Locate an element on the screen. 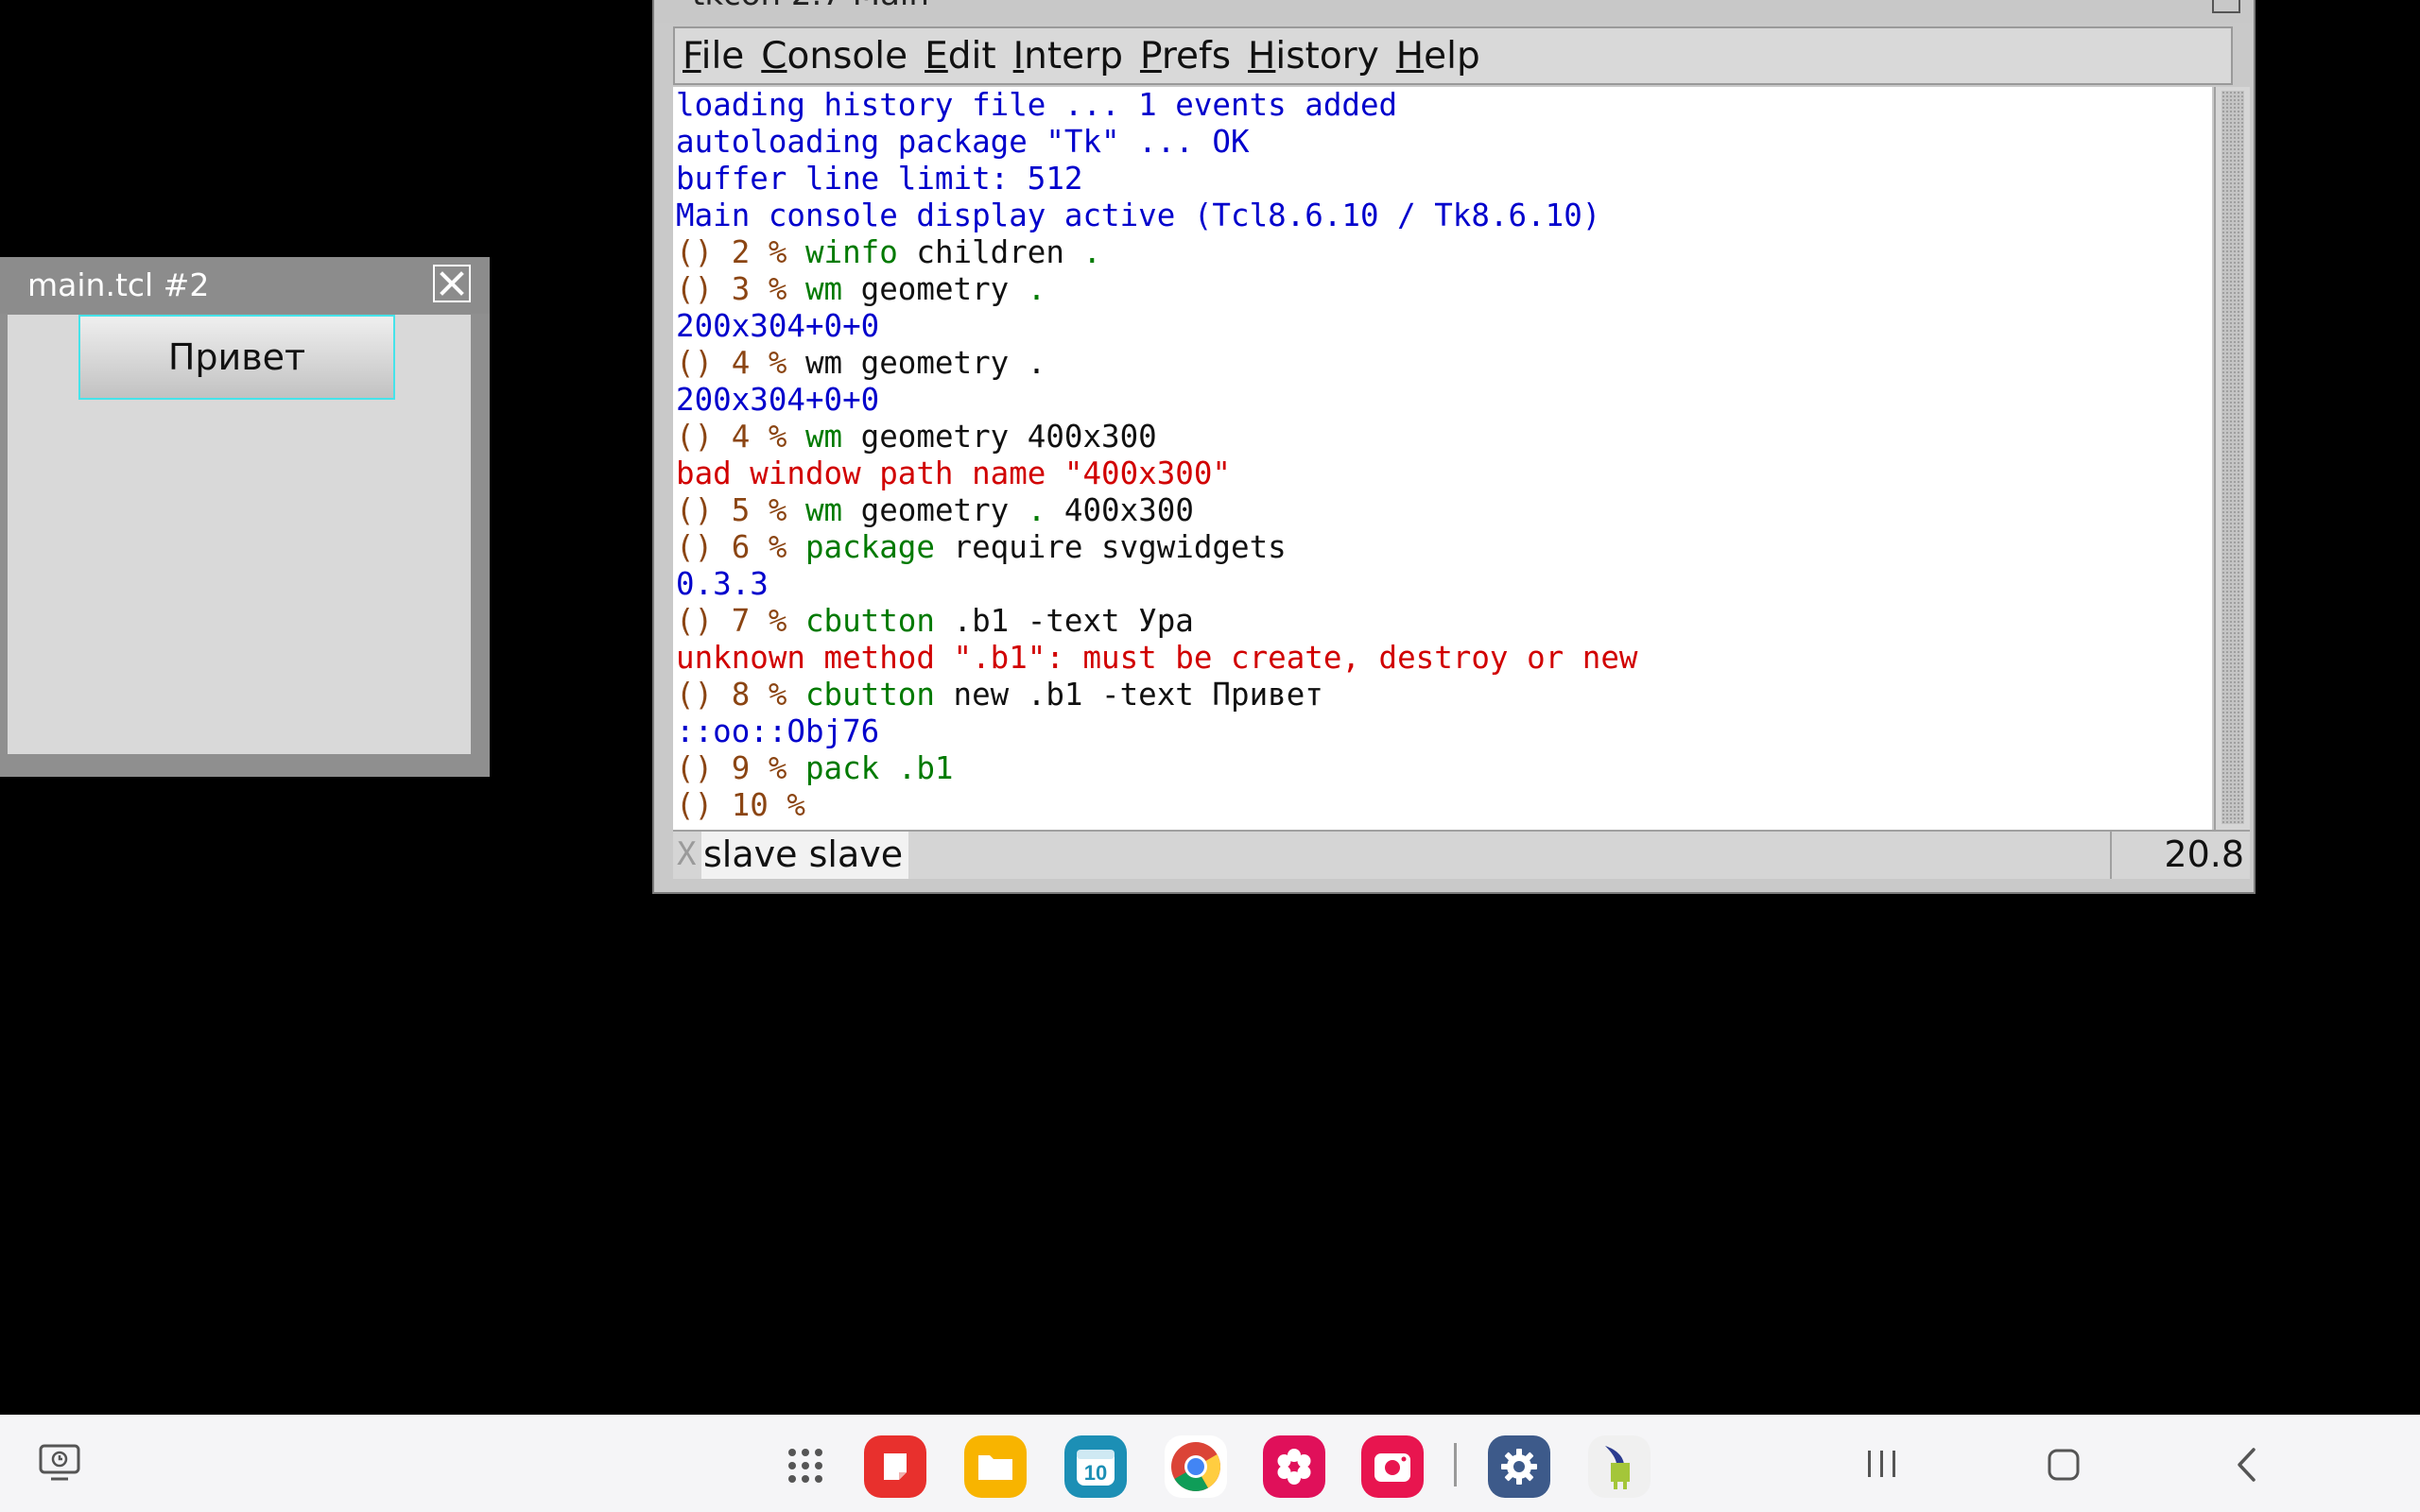 The height and width of the screenshot is (1512, 2420). console-segment: () 9 % is located at coordinates (740, 768).